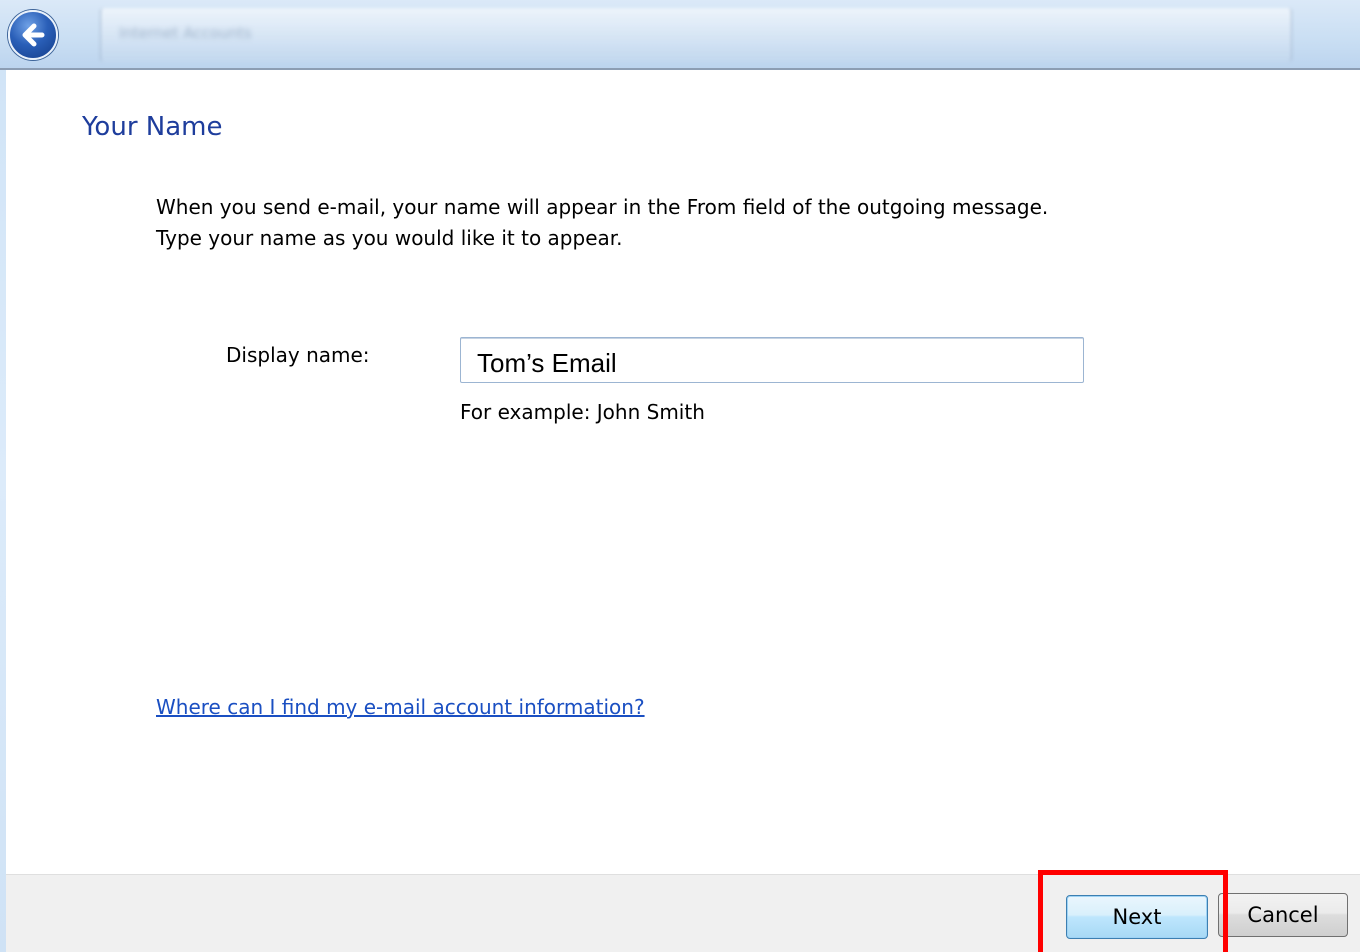  I want to click on display-name-hint: For example: John Smith, so click(582, 412).